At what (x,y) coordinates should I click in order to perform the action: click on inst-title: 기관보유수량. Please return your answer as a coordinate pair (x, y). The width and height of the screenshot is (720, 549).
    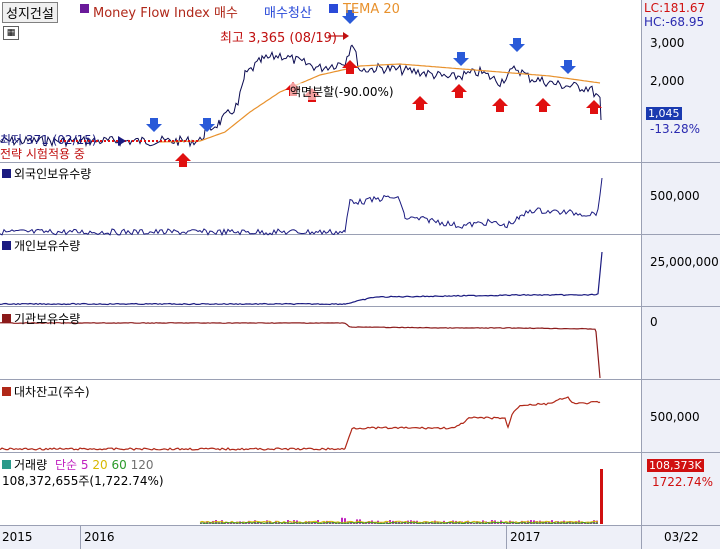
    Looking at the image, I should click on (47, 319).